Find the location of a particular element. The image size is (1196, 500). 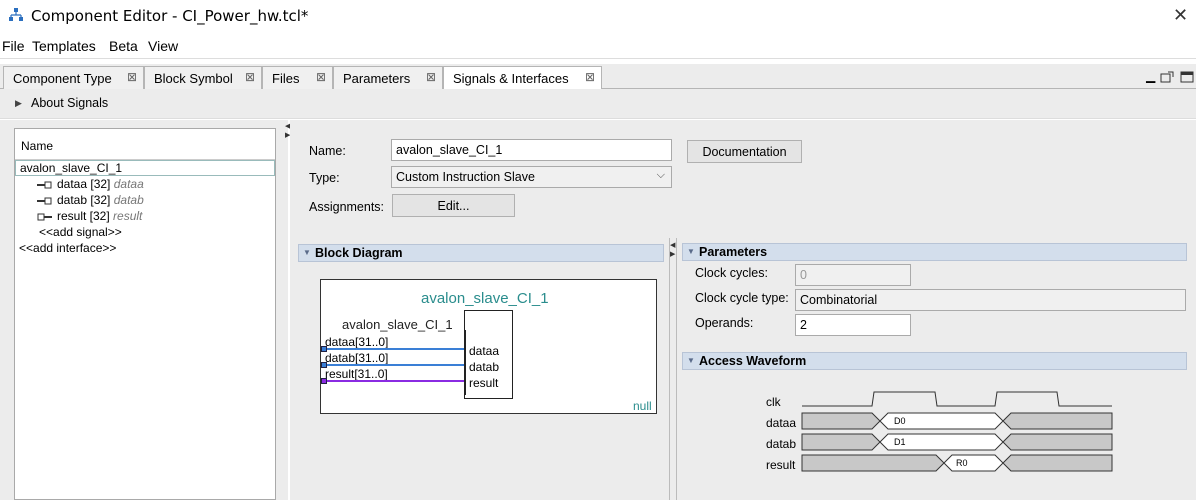

tree-signal-item: datab [32] datab is located at coordinates (90, 200).